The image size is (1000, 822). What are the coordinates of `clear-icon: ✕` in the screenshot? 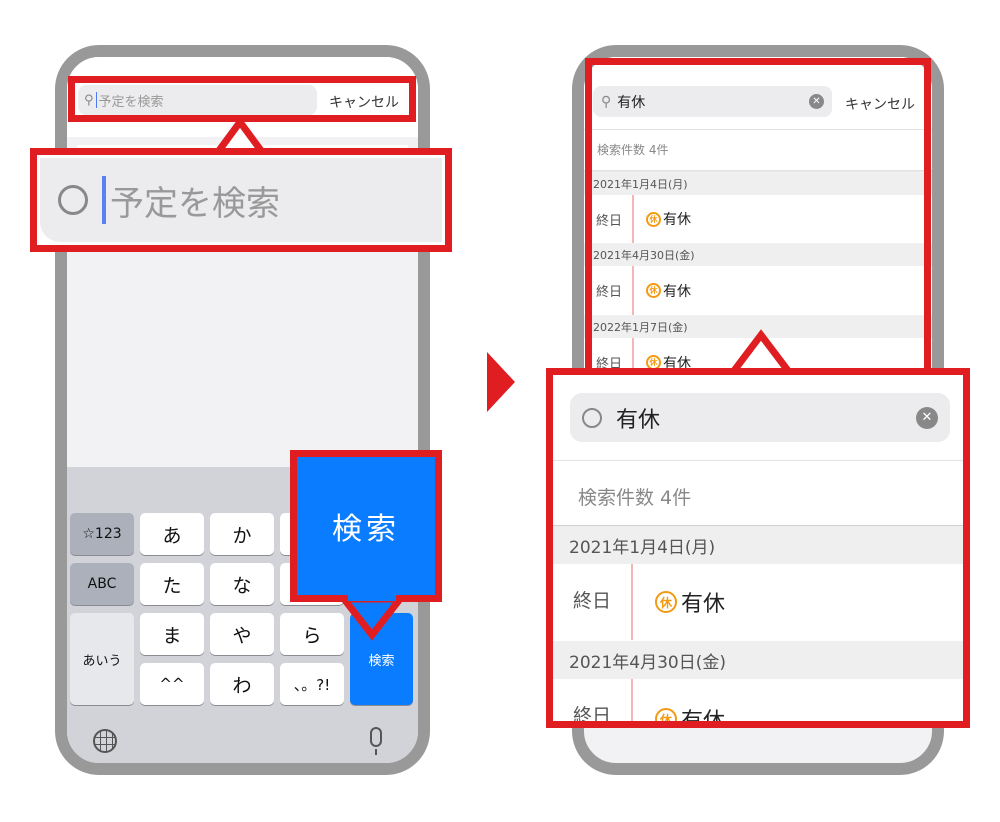 It's located at (927, 417).